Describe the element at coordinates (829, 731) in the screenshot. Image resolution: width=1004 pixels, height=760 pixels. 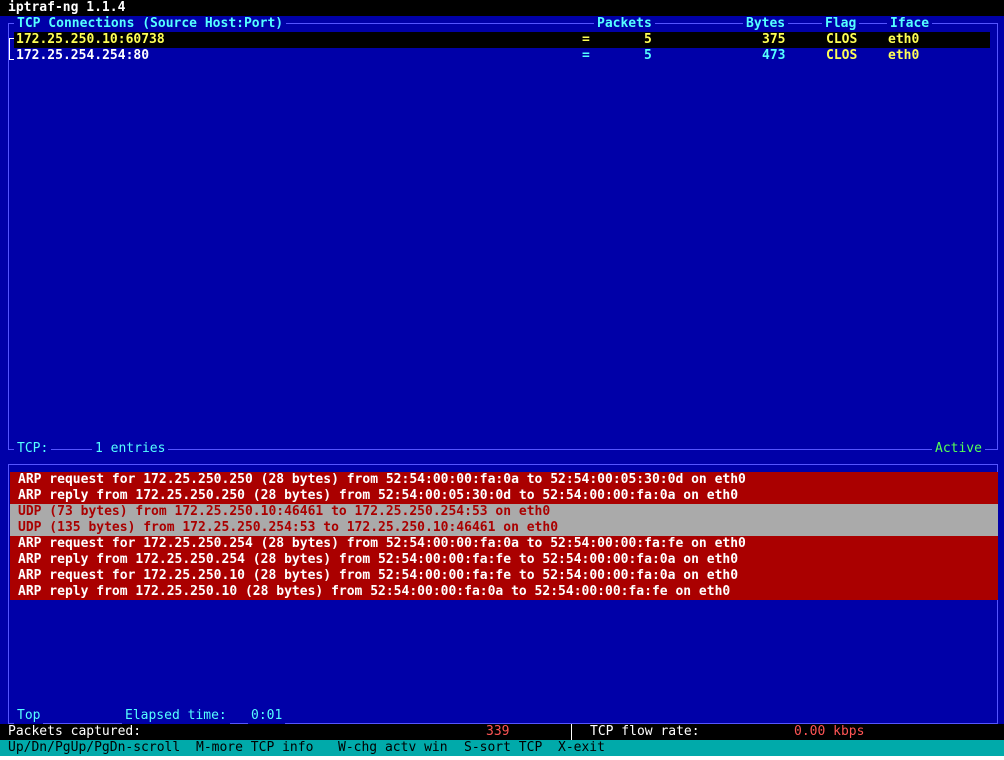
I see `tcp-flow-rate-value: 0.00 kbps` at that location.